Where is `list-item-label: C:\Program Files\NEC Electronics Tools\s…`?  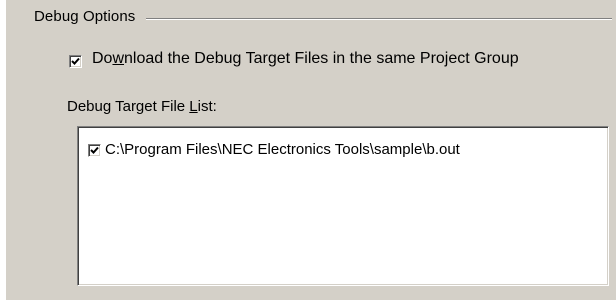
list-item-label: C:\Program Files\NEC Electronics Tools\s… is located at coordinates (282, 149).